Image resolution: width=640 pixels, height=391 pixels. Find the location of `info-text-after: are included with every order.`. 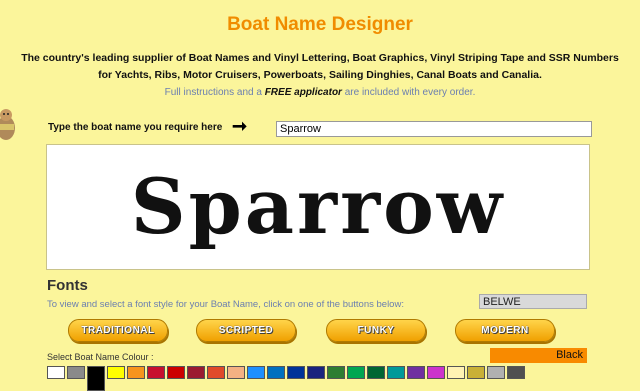

info-text-after: are included with every order. is located at coordinates (408, 92).